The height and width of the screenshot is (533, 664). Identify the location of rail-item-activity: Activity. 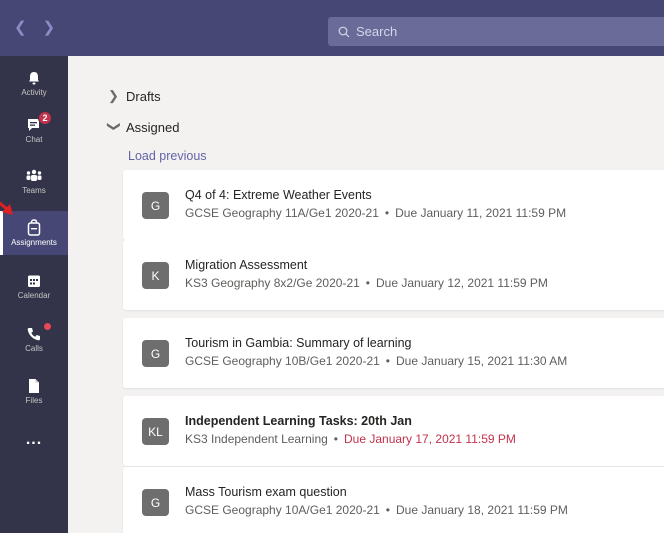
(34, 83).